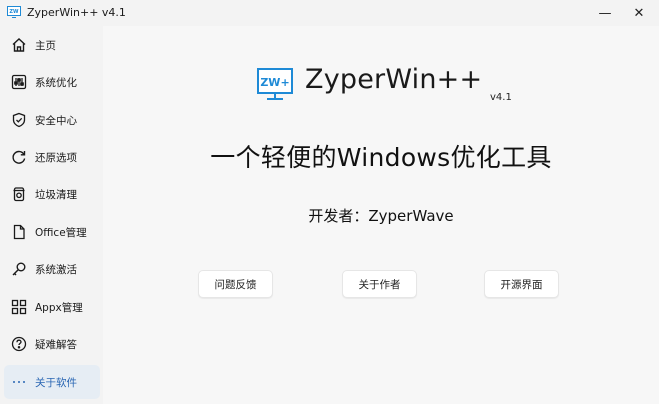 The image size is (659, 404). Describe the element at coordinates (19, 82) in the screenshot. I see `sliders-icon` at that location.